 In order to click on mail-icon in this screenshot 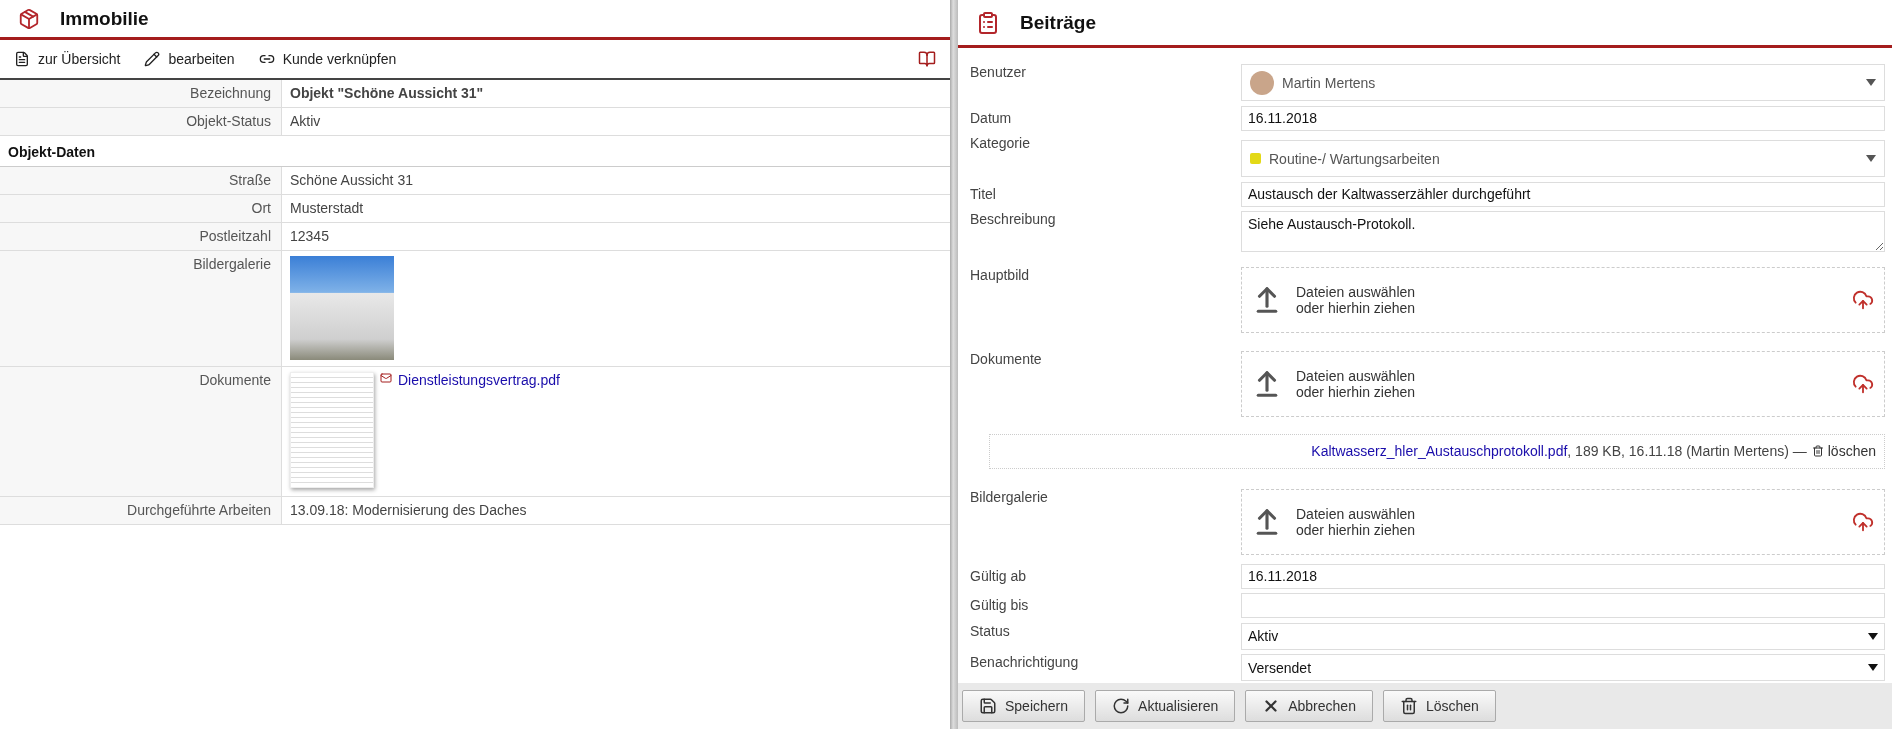, I will do `click(386, 378)`.